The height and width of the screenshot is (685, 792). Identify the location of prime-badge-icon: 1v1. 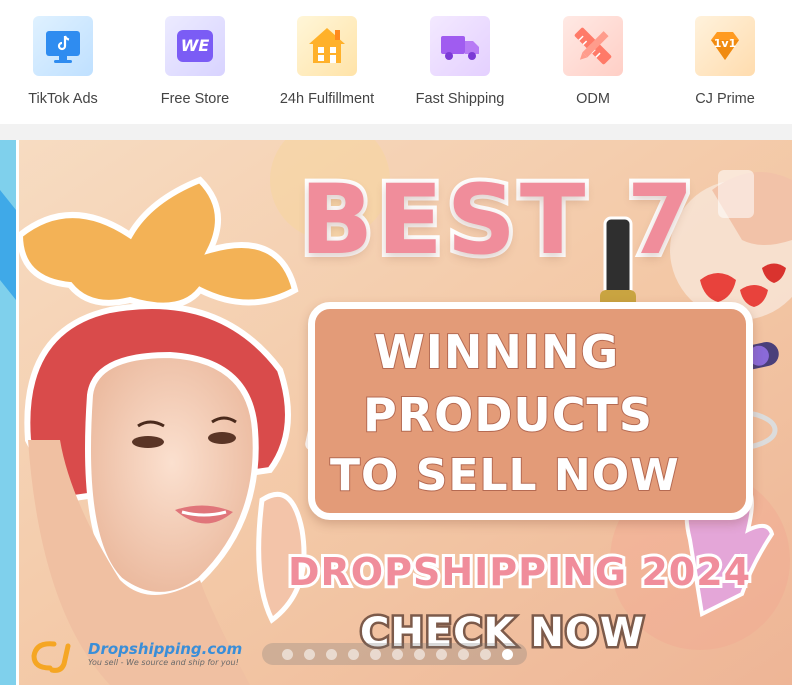
(725, 46).